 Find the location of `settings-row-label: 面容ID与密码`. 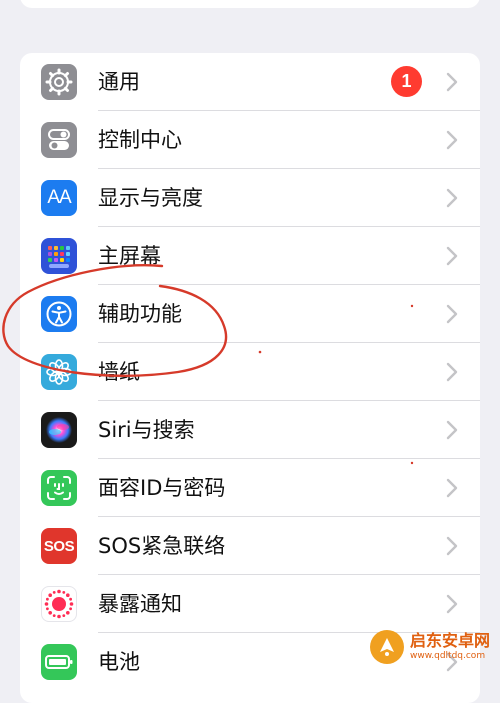

settings-row-label: 面容ID与密码 is located at coordinates (162, 488).